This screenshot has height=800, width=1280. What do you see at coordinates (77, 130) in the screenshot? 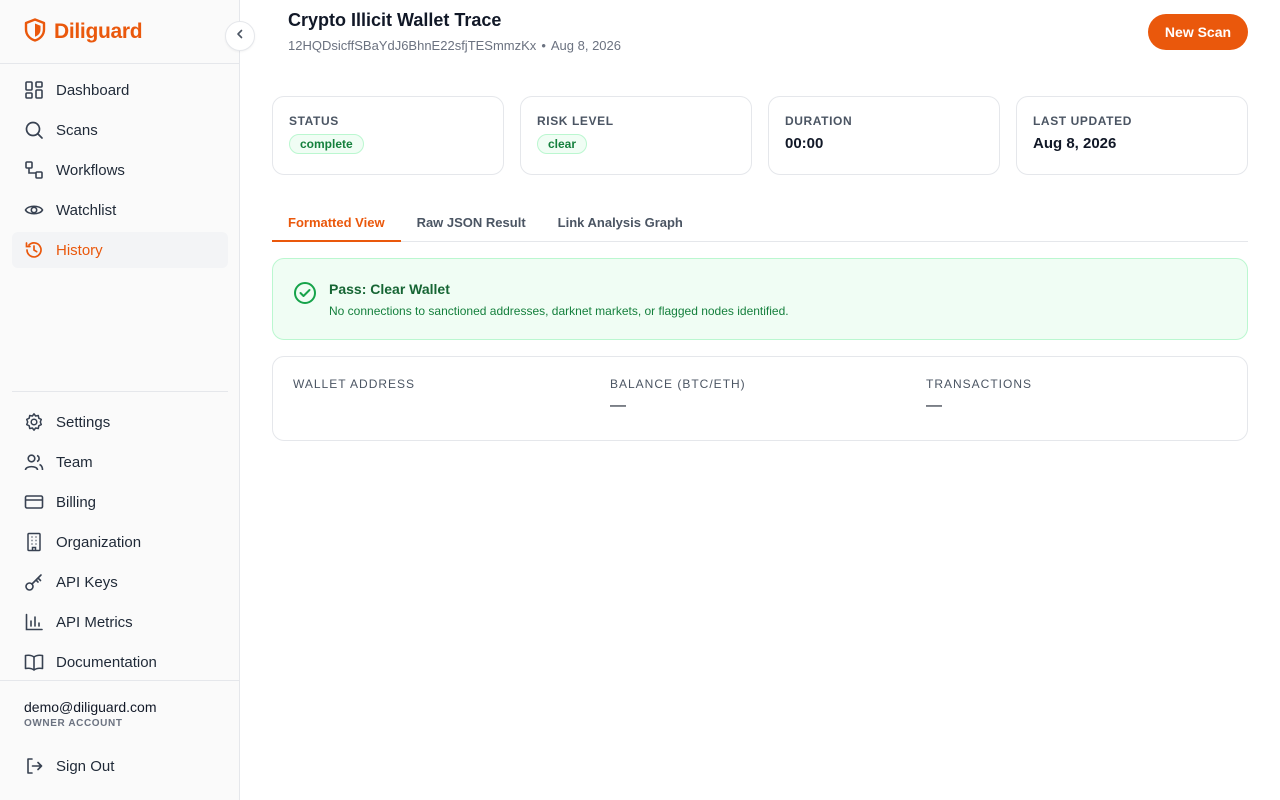
I see `sidebar-item-label: Scans` at bounding box center [77, 130].